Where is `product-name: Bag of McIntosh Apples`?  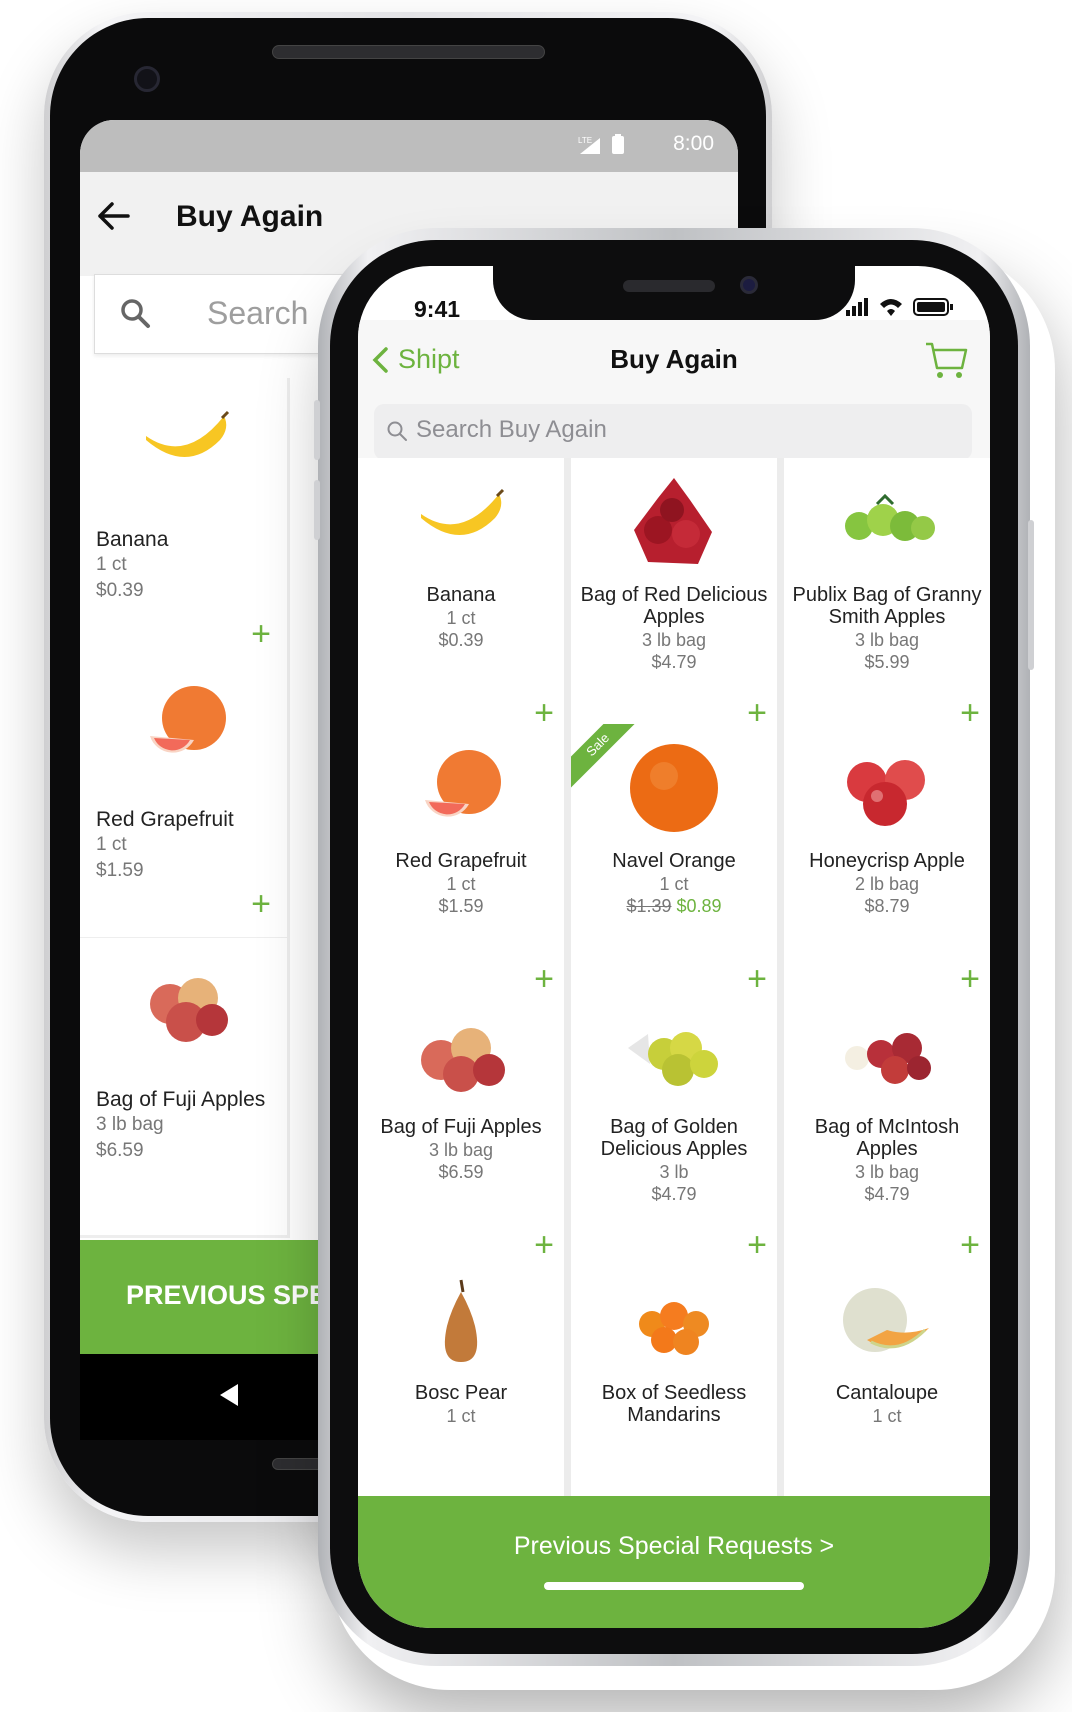
product-name: Bag of McIntosh Apples is located at coordinates (887, 1138).